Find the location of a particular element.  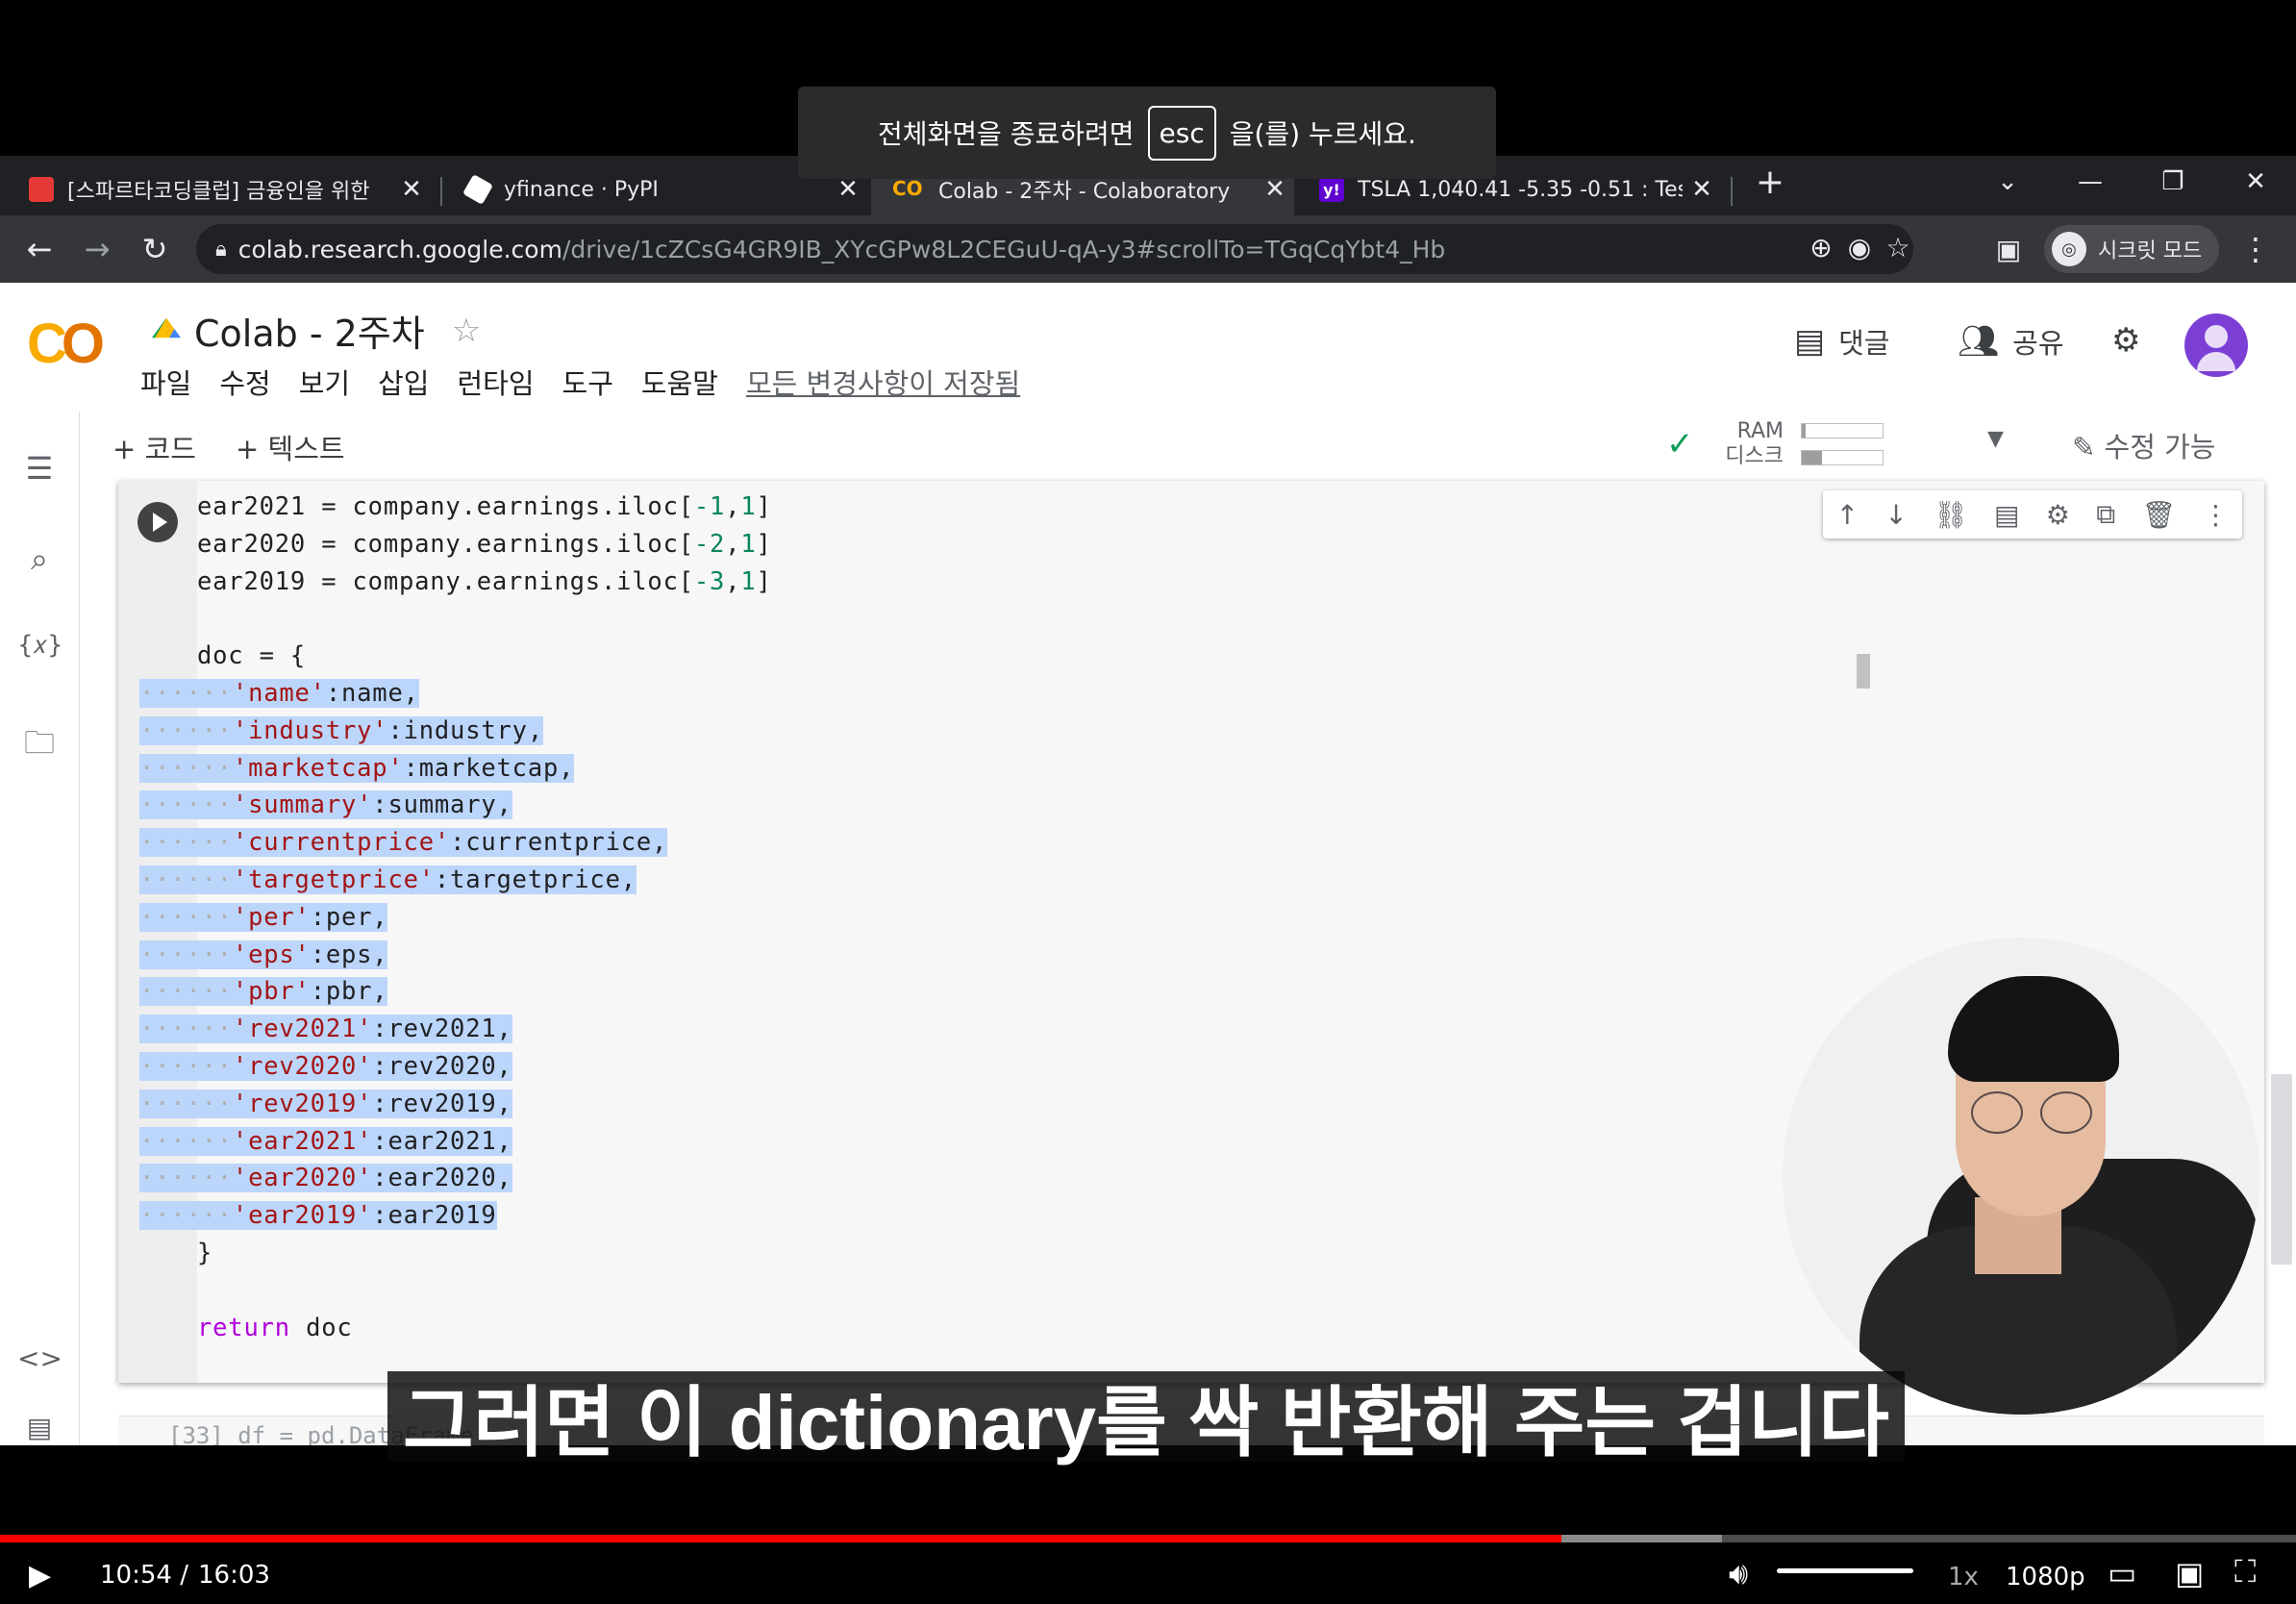

table-of-contents-icon: ☰ is located at coordinates (39, 468).